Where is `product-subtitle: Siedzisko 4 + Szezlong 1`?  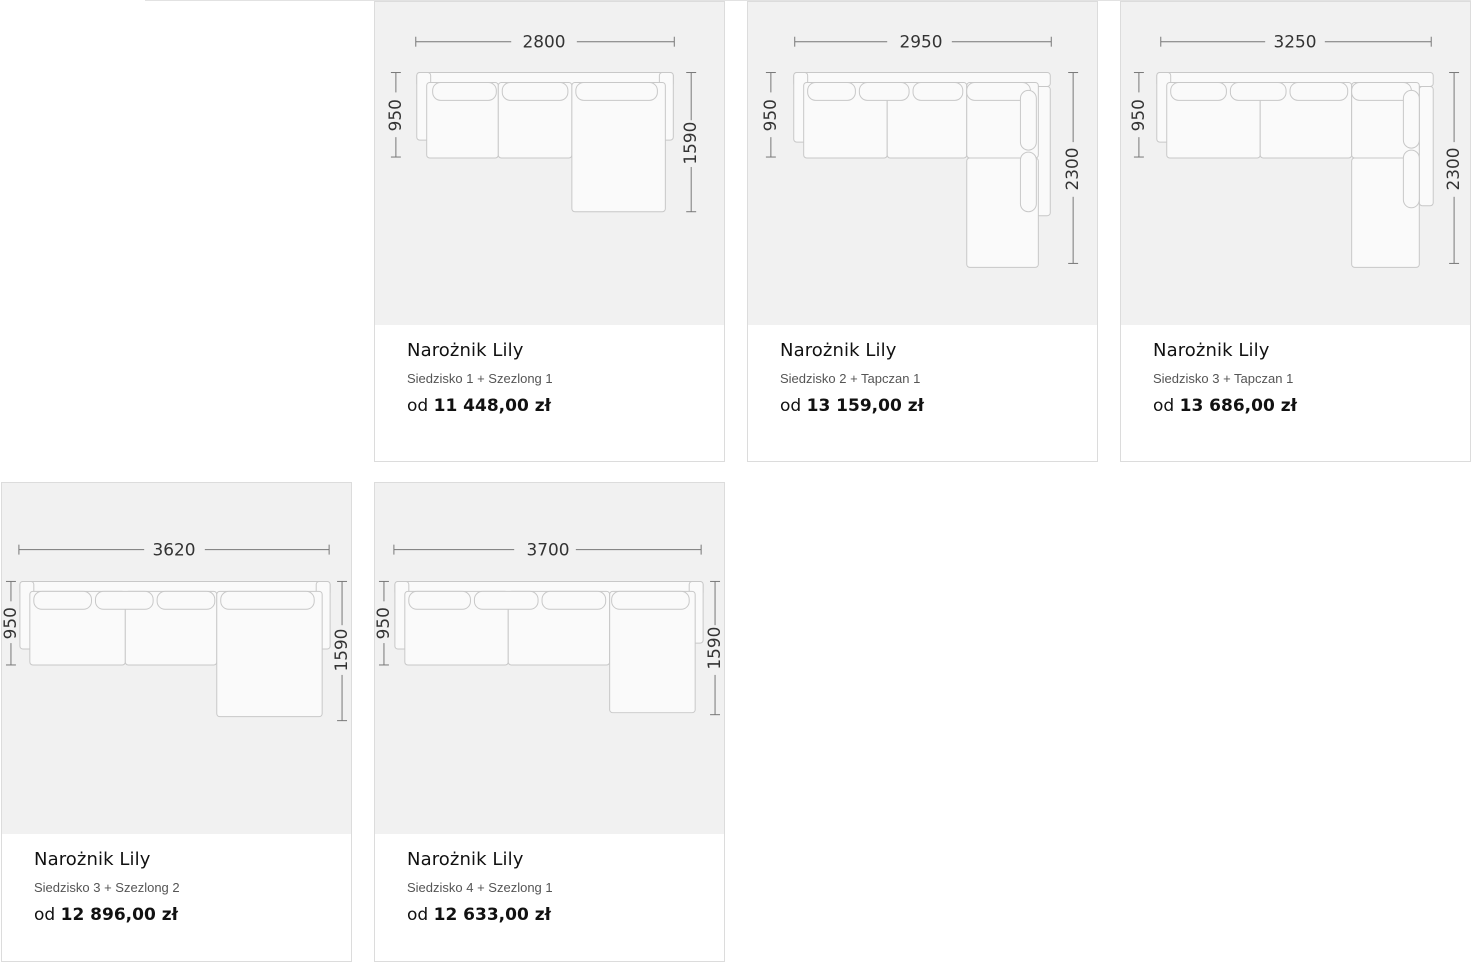
product-subtitle: Siedzisko 4 + Szezlong 1 is located at coordinates (480, 887).